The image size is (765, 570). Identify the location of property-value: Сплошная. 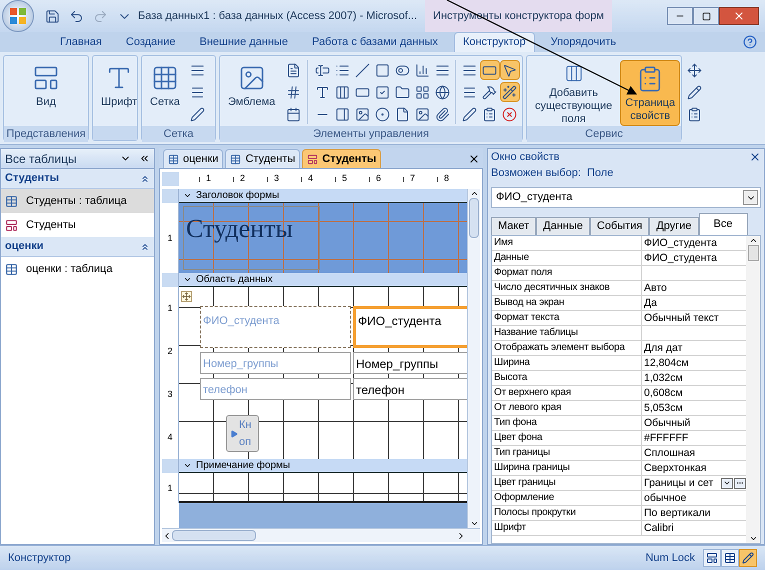
(695, 453).